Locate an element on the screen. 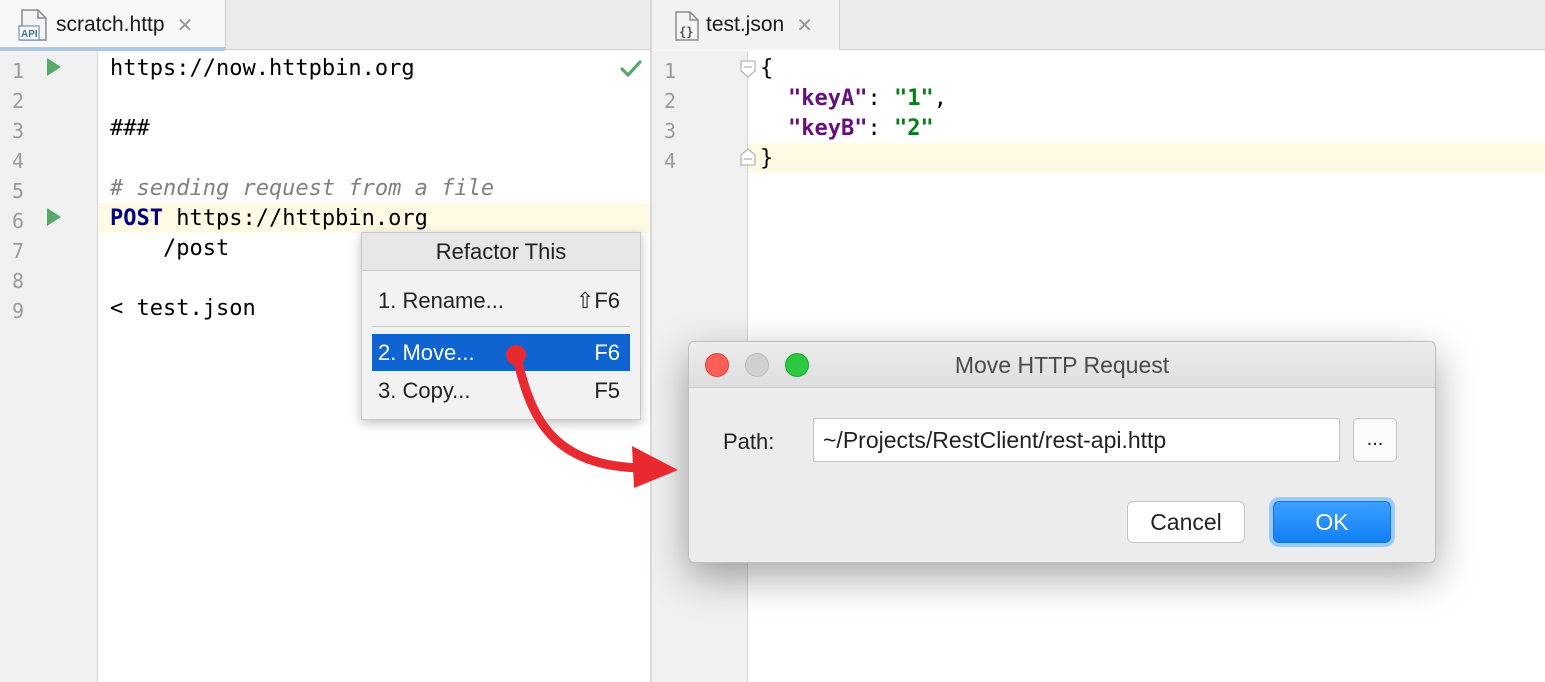 This screenshot has width=1545, height=682. checkmark-icon is located at coordinates (631, 68).